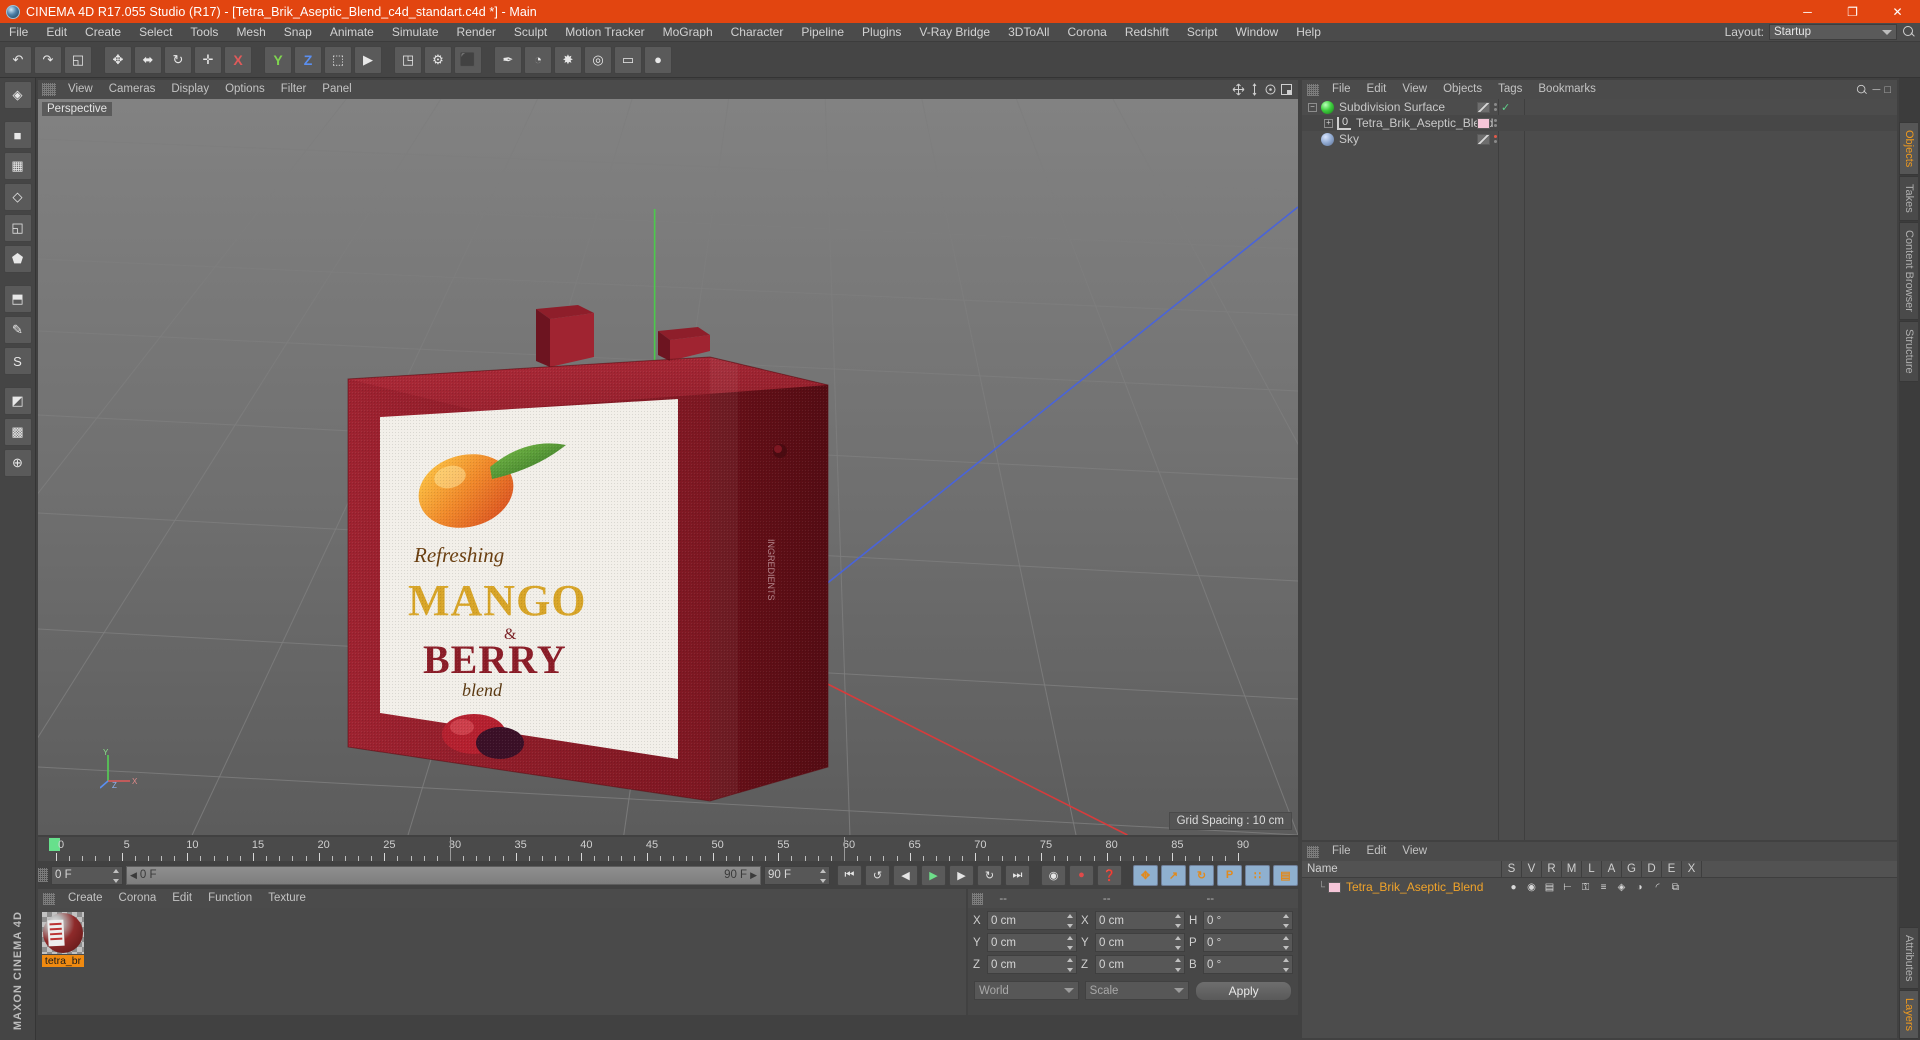 The image size is (1920, 1040). What do you see at coordinates (1887, 90) in the screenshot?
I see `maximize-panel-icon: □` at bounding box center [1887, 90].